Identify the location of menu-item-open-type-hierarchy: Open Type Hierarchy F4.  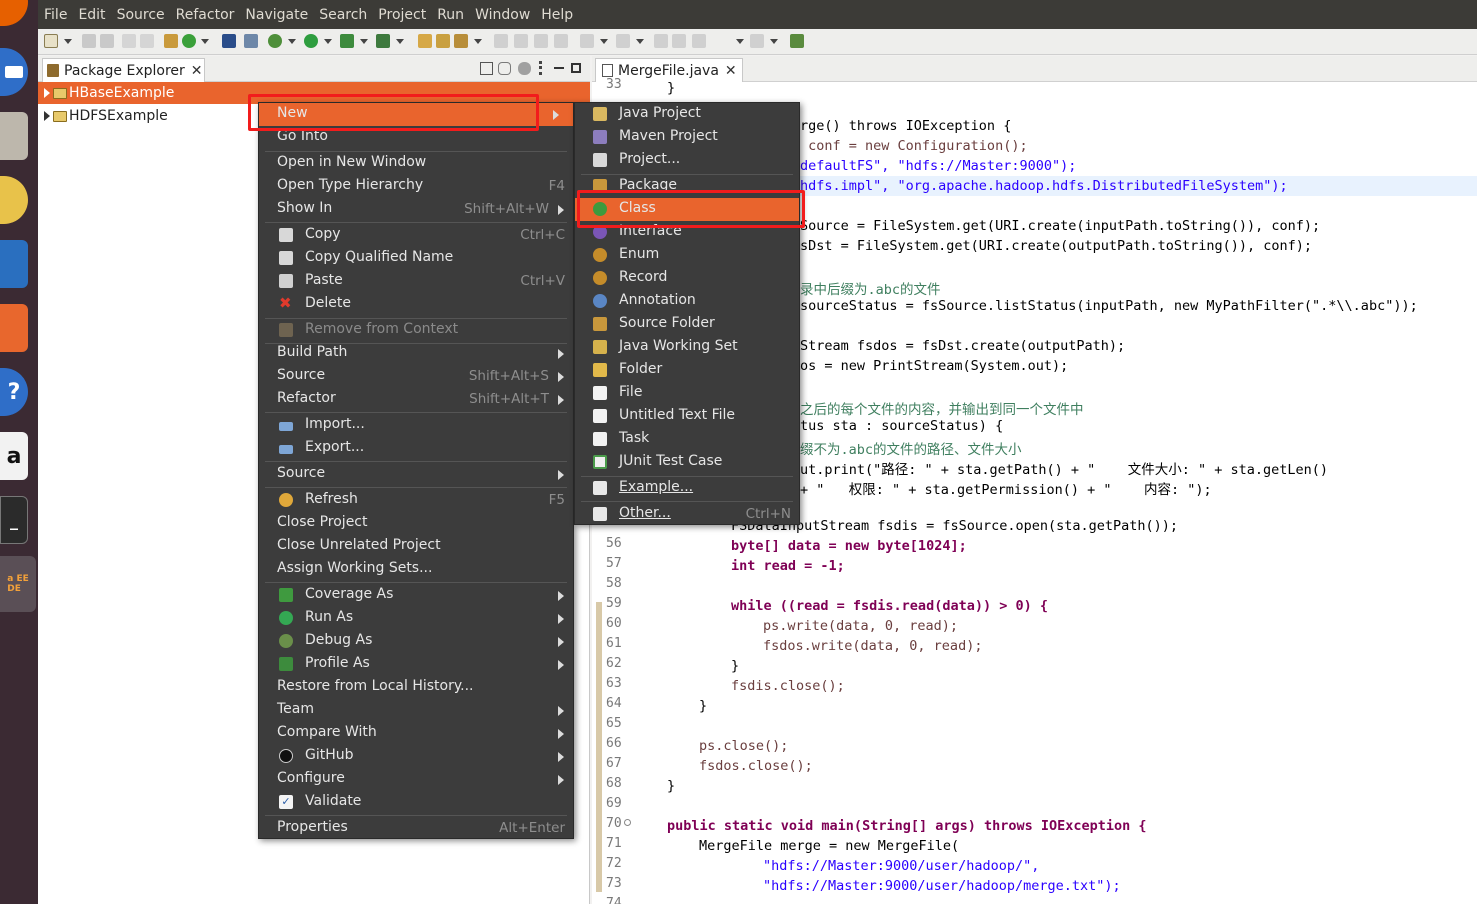
(416, 186).